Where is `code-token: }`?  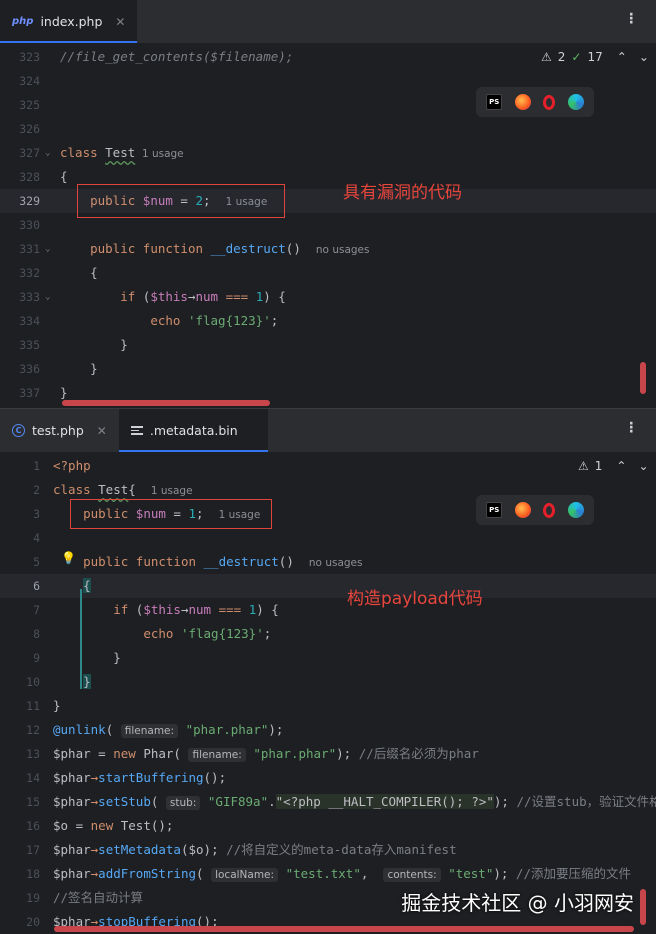 code-token: } is located at coordinates (87, 657).